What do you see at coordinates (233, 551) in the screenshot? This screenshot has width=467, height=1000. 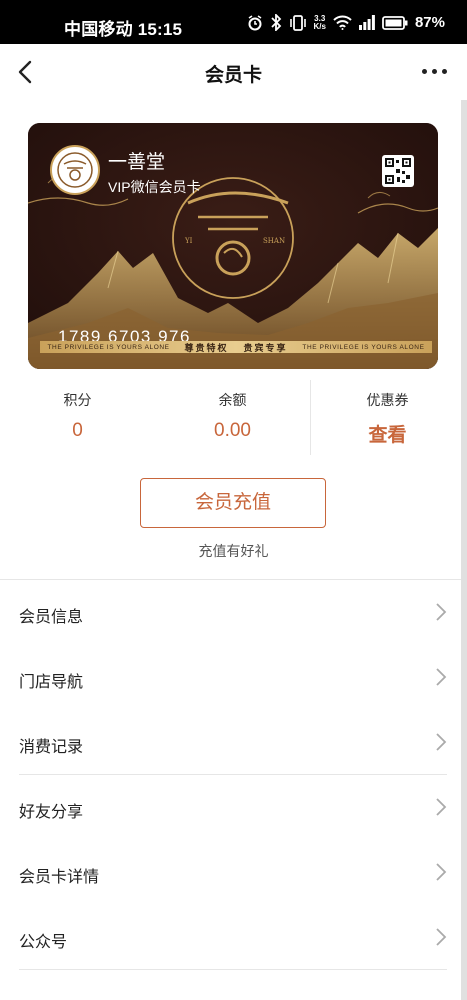 I see `recharge-tip: 充值有好礼` at bounding box center [233, 551].